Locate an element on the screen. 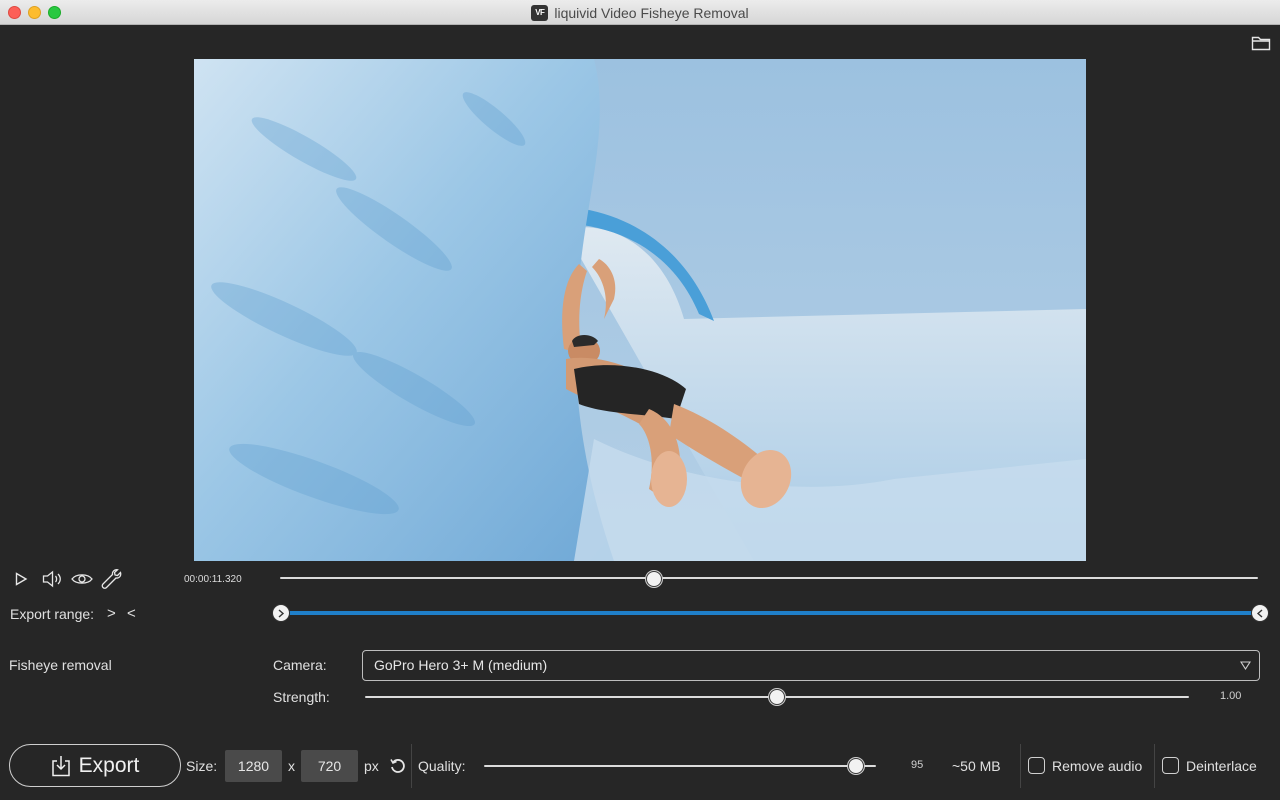 The height and width of the screenshot is (800, 1280). quality-knob is located at coordinates (856, 766).